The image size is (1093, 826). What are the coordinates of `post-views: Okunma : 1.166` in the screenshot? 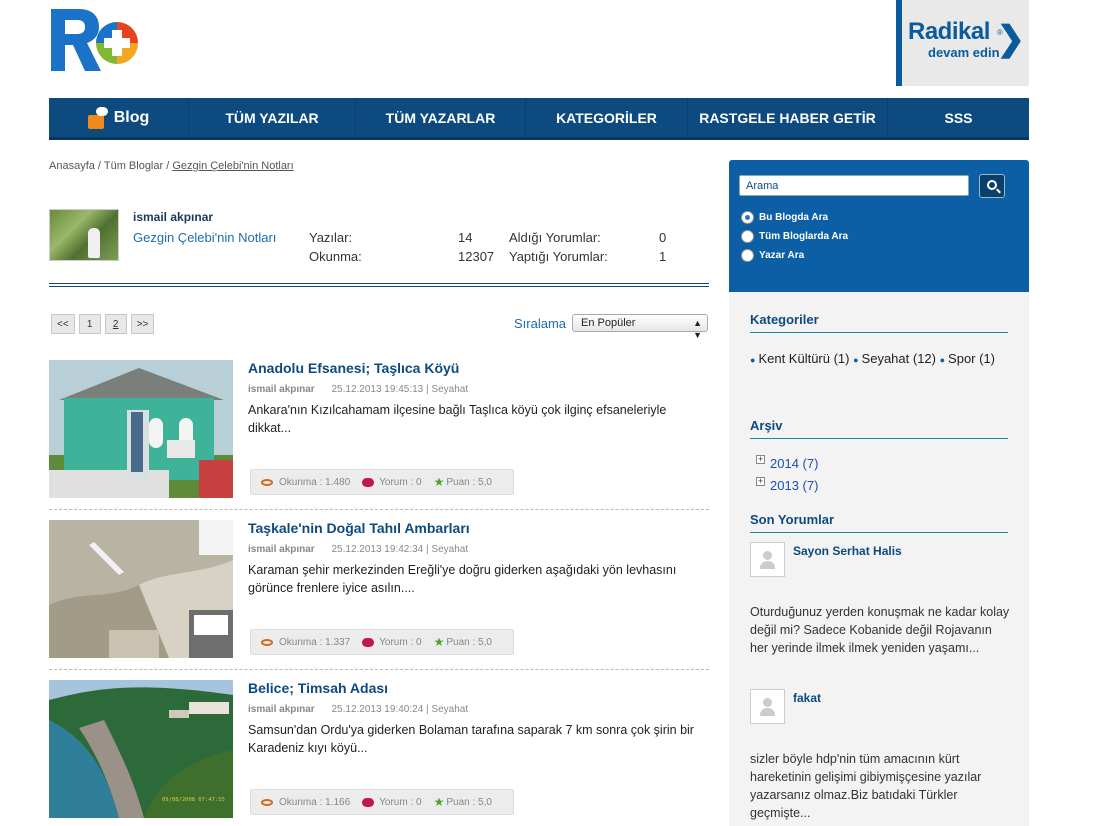 It's located at (315, 802).